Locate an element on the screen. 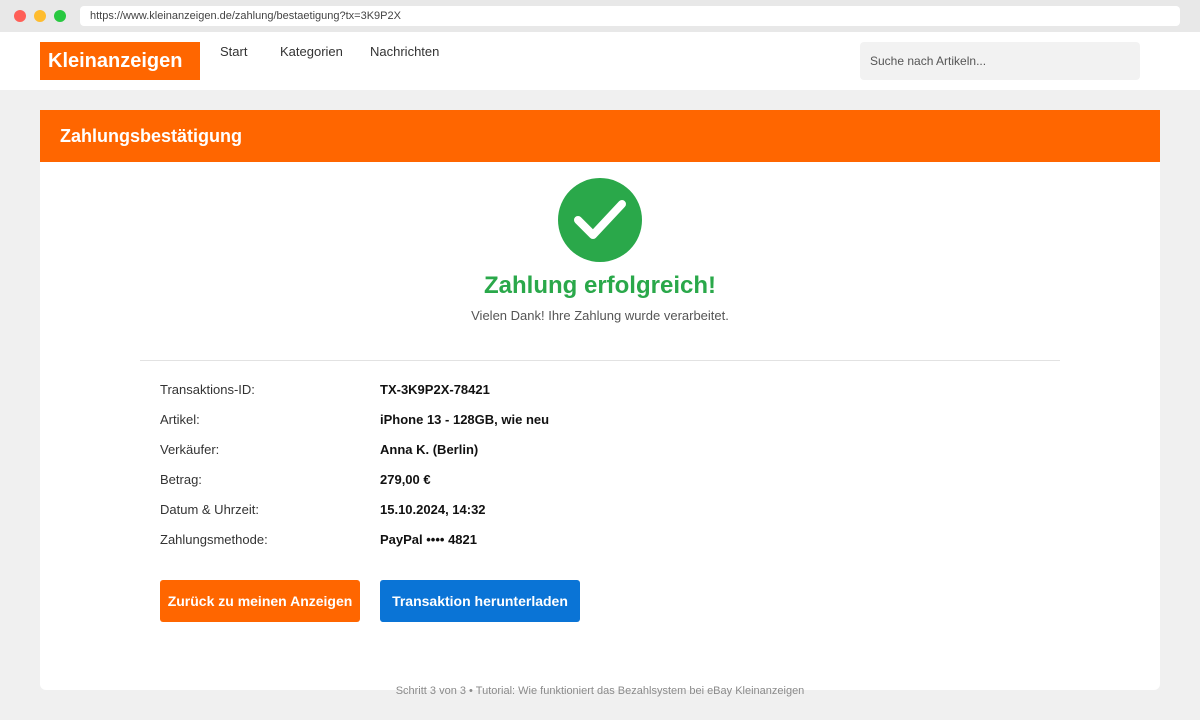  detail-label: Datum & Uhrzeit: is located at coordinates (209, 509).